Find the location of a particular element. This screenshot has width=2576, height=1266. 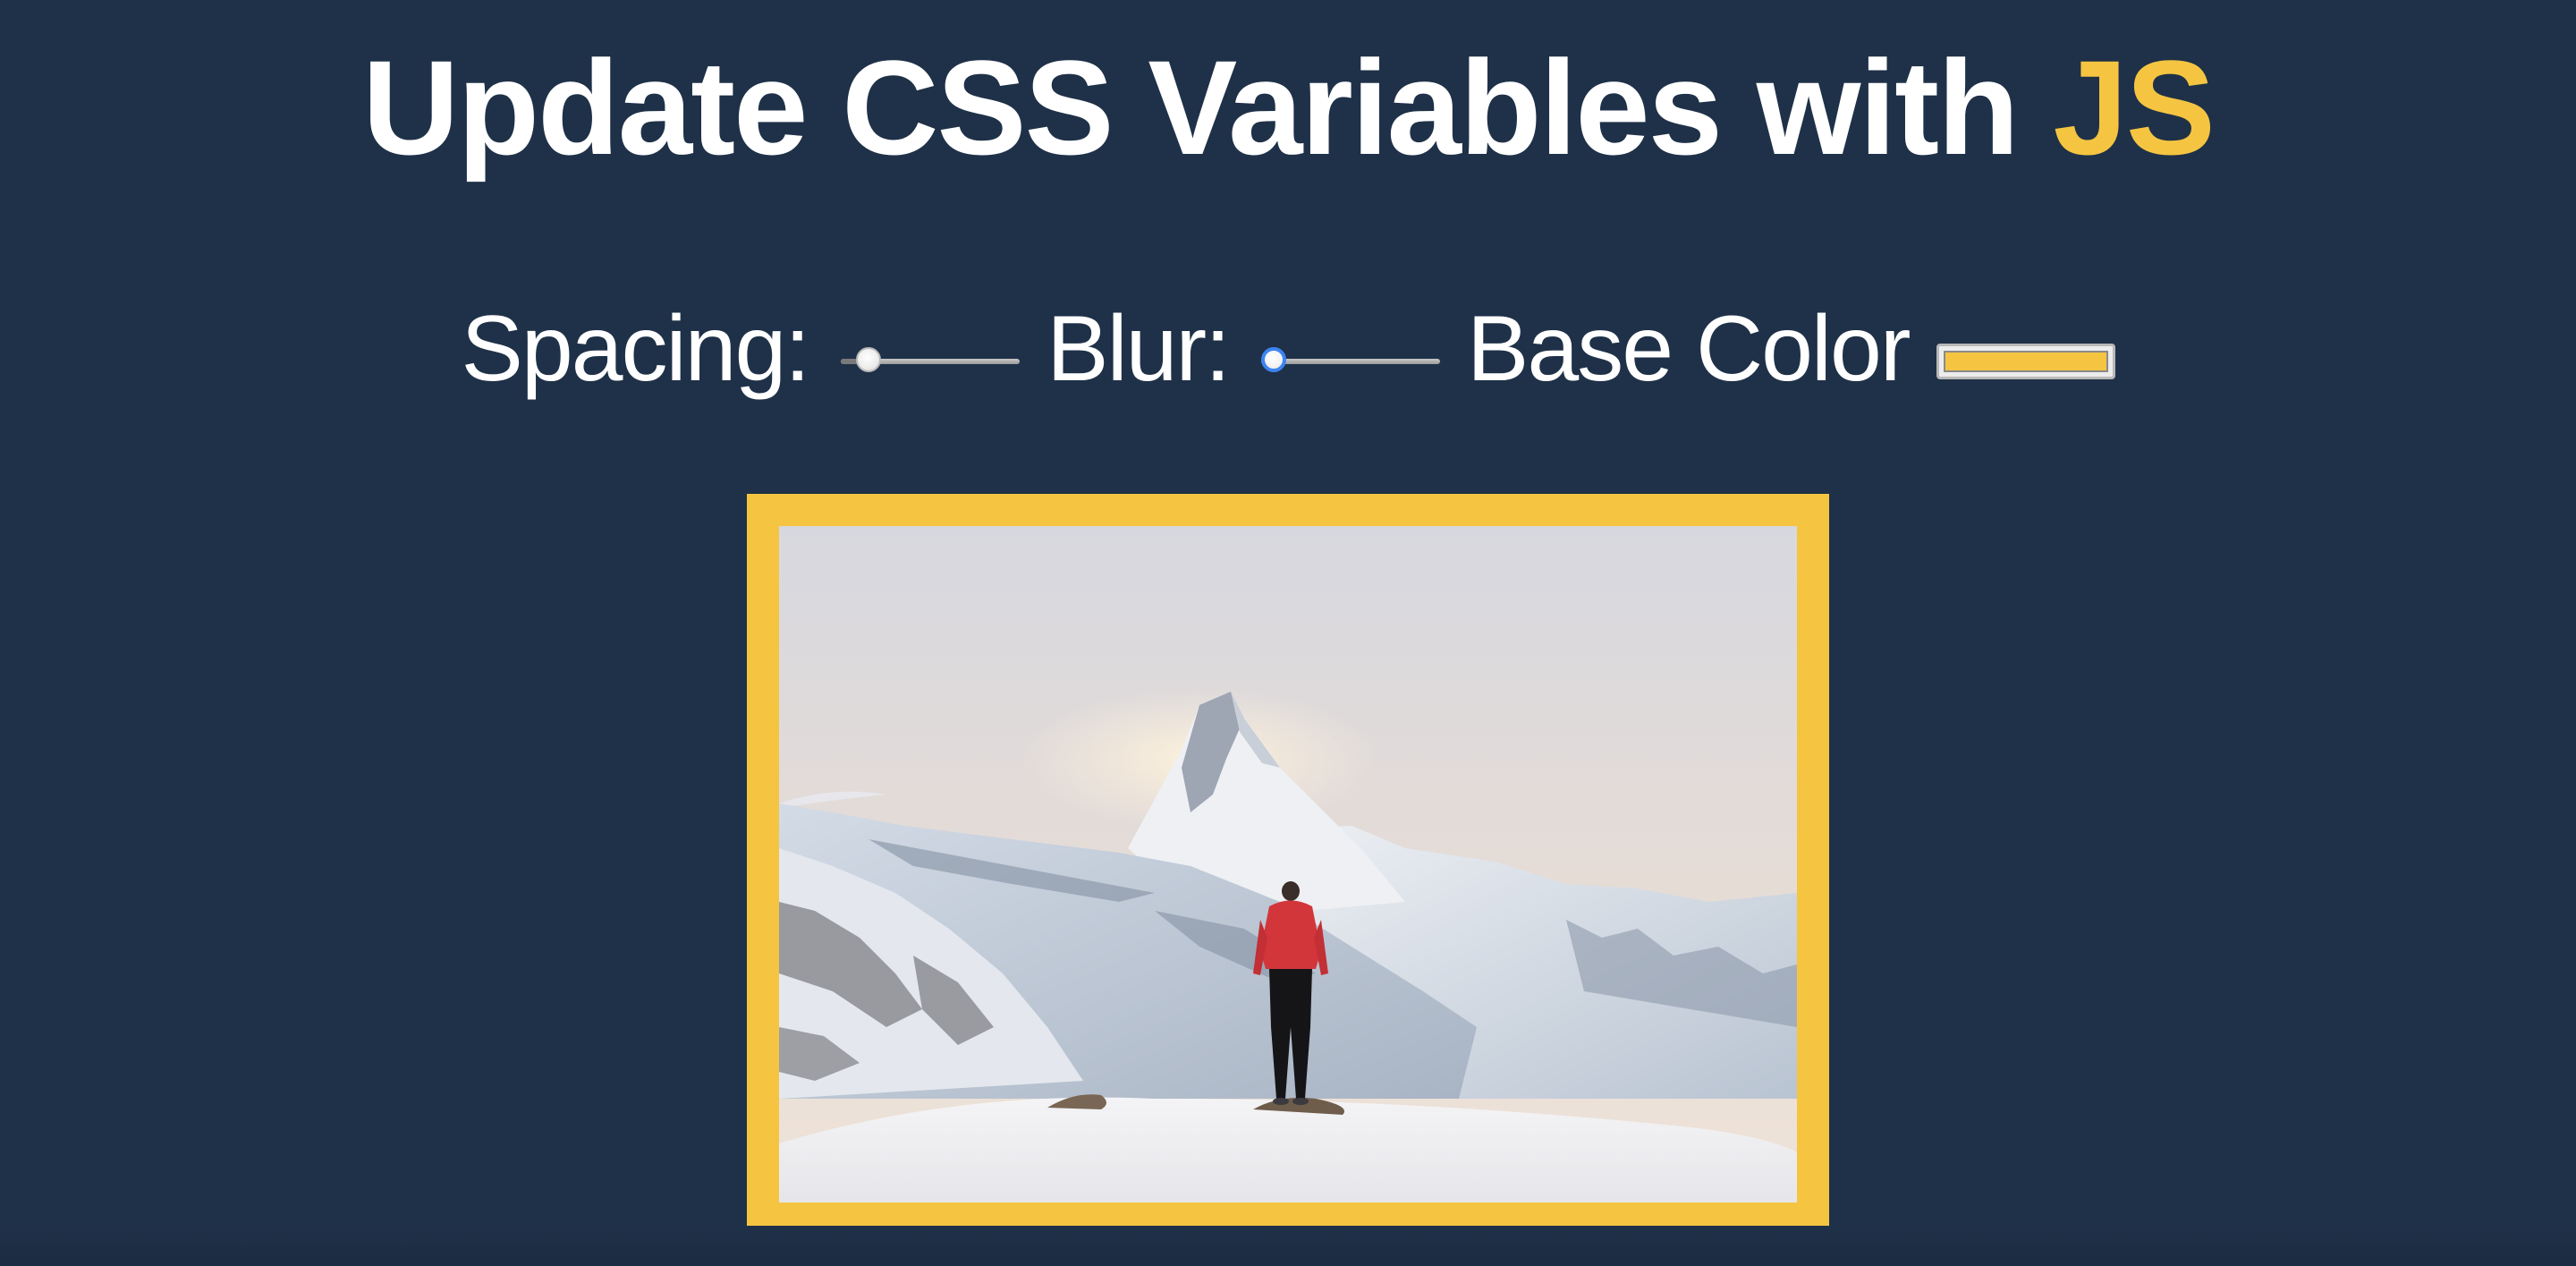

base-color-swatch is located at coordinates (2025, 361).